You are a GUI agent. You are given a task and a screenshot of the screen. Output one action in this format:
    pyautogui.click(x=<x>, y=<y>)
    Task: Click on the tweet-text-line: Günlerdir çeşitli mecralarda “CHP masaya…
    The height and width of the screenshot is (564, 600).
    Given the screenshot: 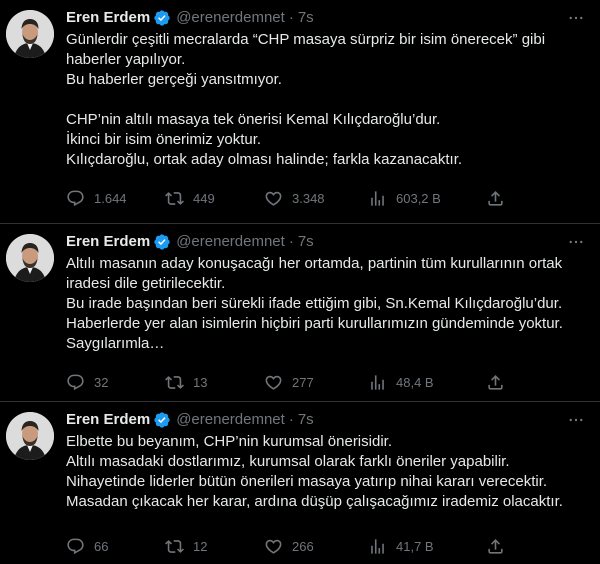 What is the action you would take?
    pyautogui.click(x=306, y=49)
    